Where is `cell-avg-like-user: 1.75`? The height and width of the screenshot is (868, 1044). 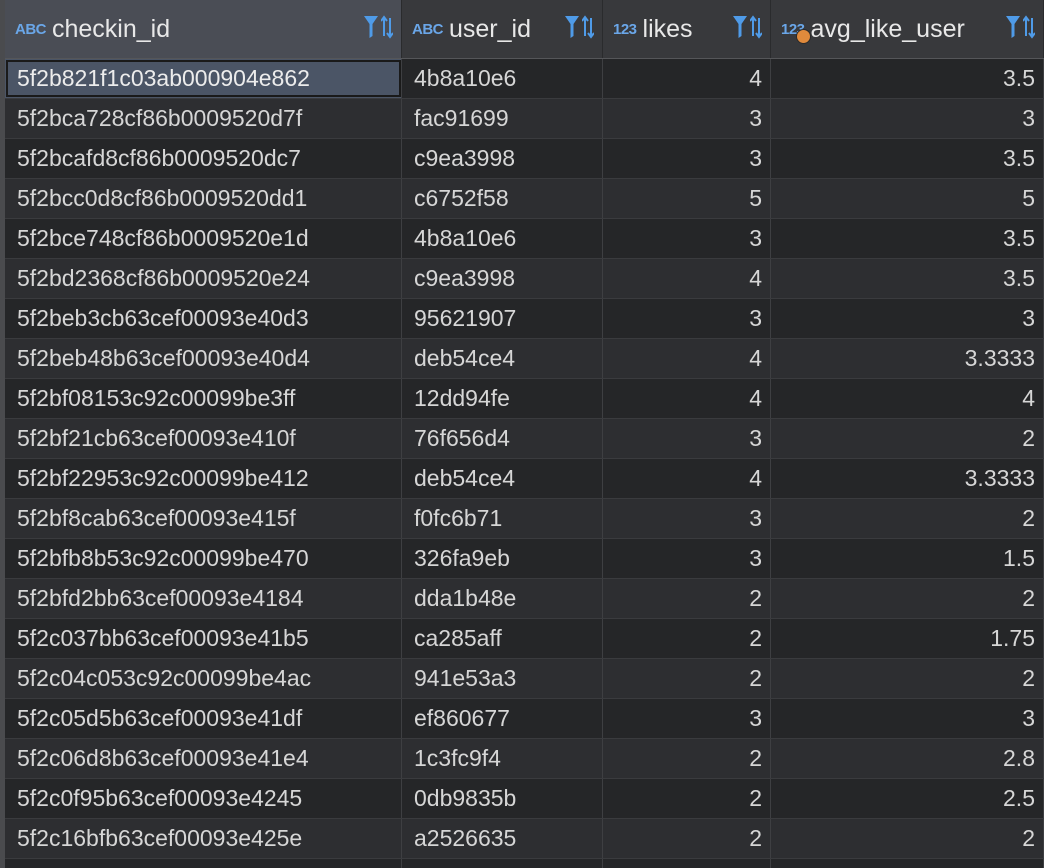 cell-avg-like-user: 1.75 is located at coordinates (907, 638).